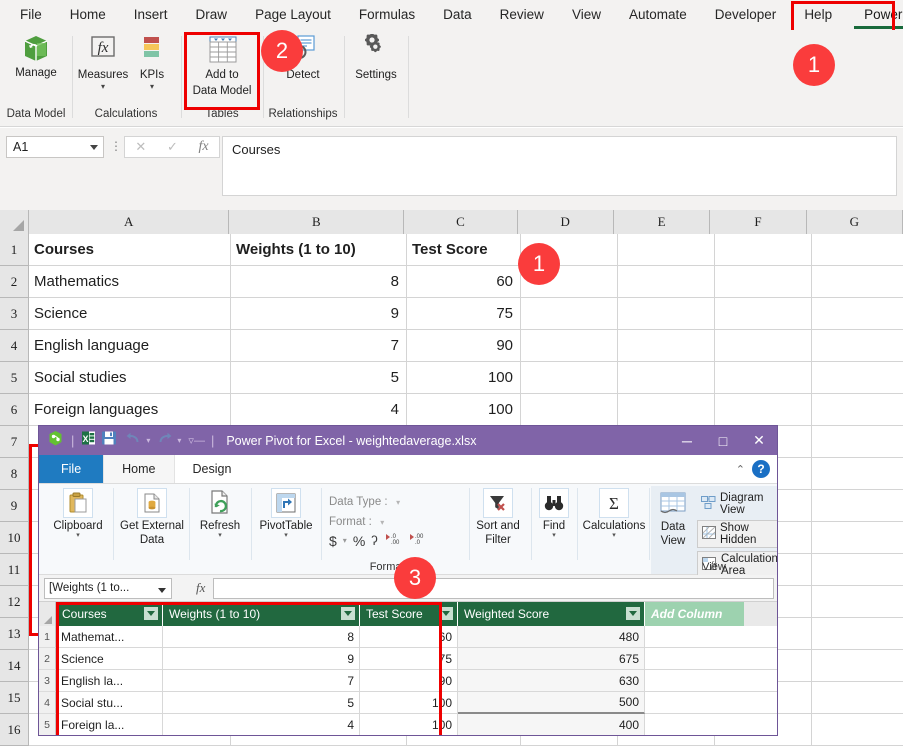 This screenshot has width=903, height=746. What do you see at coordinates (746, 15) in the screenshot?
I see `tab-developer: Developer` at bounding box center [746, 15].